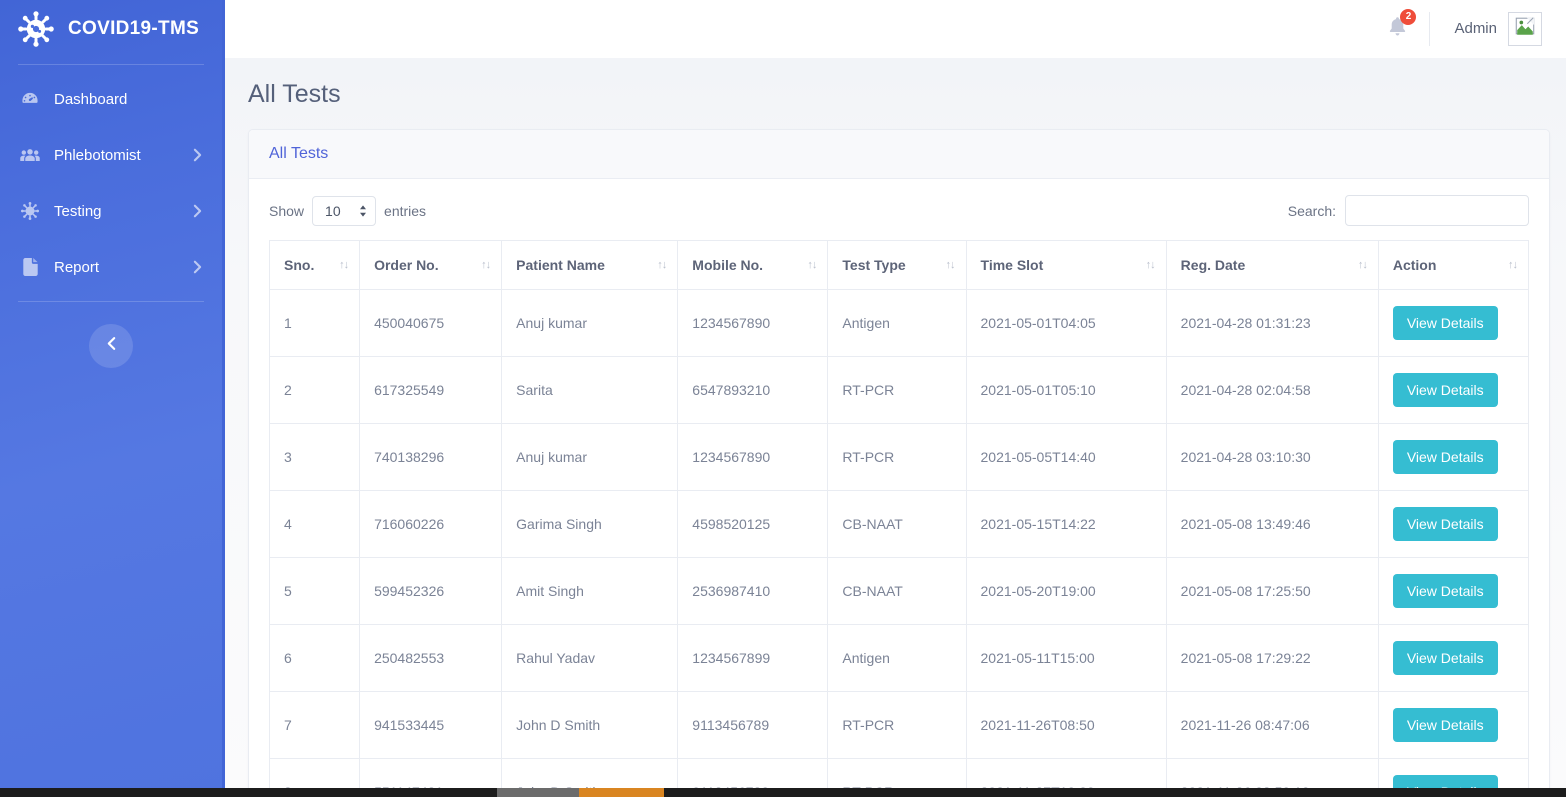  Describe the element at coordinates (560, 265) in the screenshot. I see `column-header-label: Patient Name` at that location.